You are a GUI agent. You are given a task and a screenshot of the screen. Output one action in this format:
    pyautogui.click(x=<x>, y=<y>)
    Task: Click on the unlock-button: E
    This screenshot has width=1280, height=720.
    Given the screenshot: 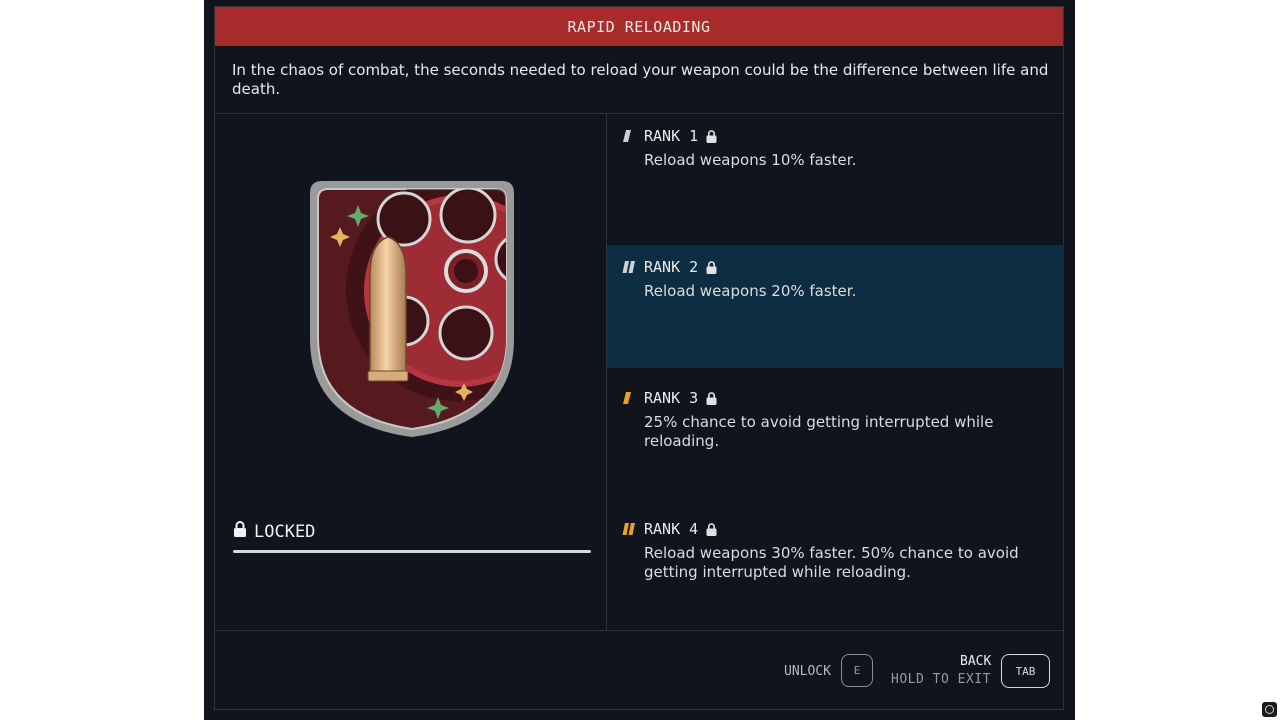 What is the action you would take?
    pyautogui.click(x=857, y=670)
    